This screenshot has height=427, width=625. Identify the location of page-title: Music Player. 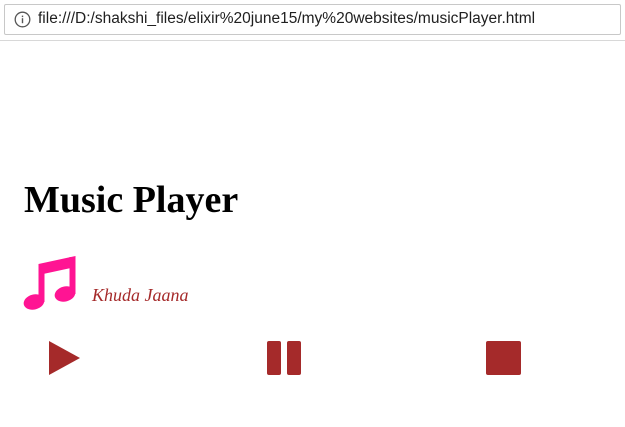
(131, 200).